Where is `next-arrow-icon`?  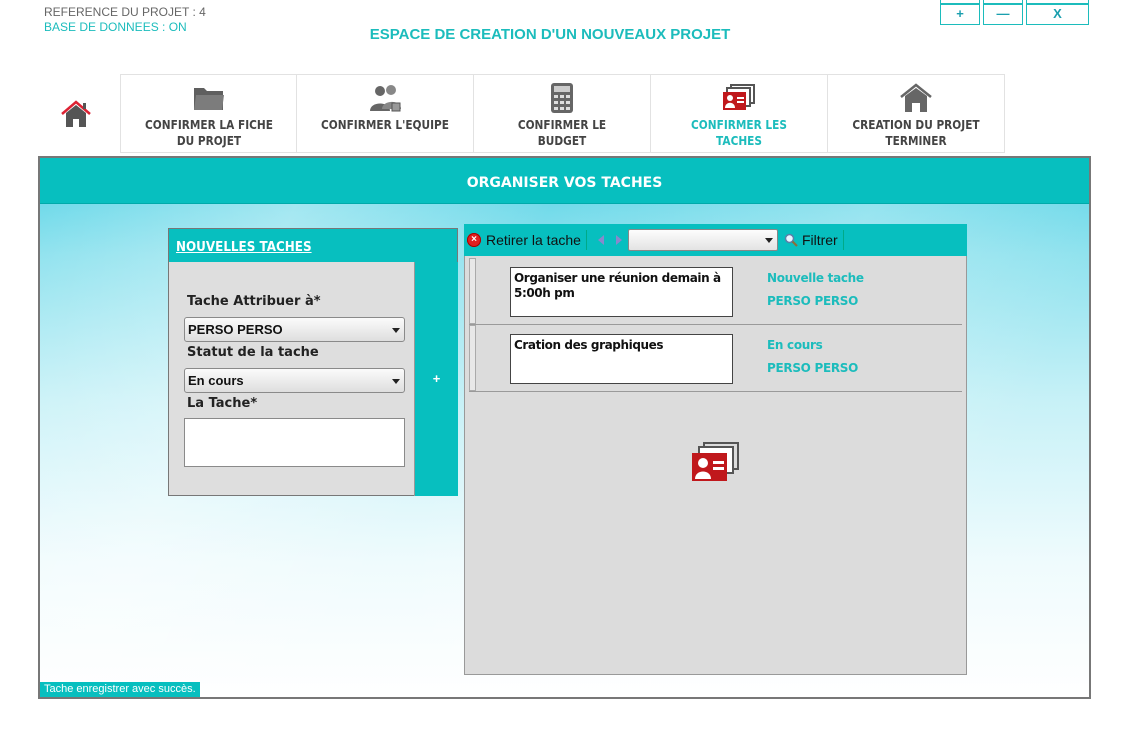 next-arrow-icon is located at coordinates (618, 240).